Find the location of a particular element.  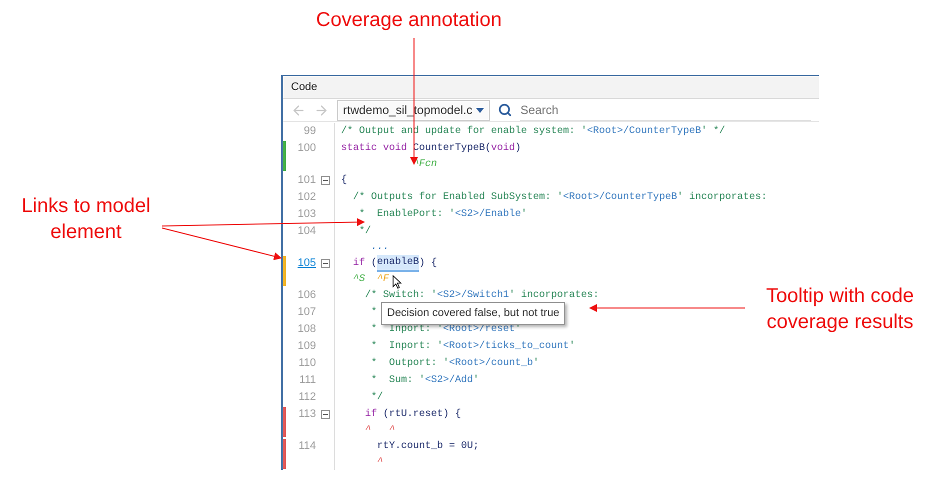

code-token: (rtU.reset) { is located at coordinates (422, 415).